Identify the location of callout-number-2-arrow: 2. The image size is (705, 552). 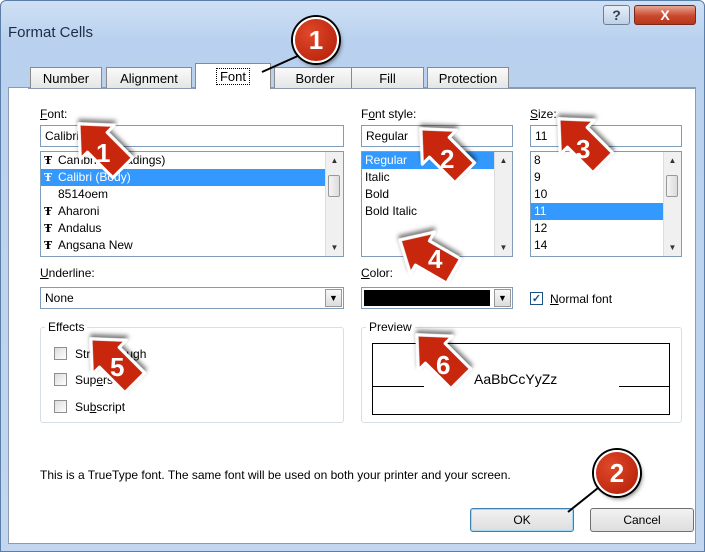
(447, 159).